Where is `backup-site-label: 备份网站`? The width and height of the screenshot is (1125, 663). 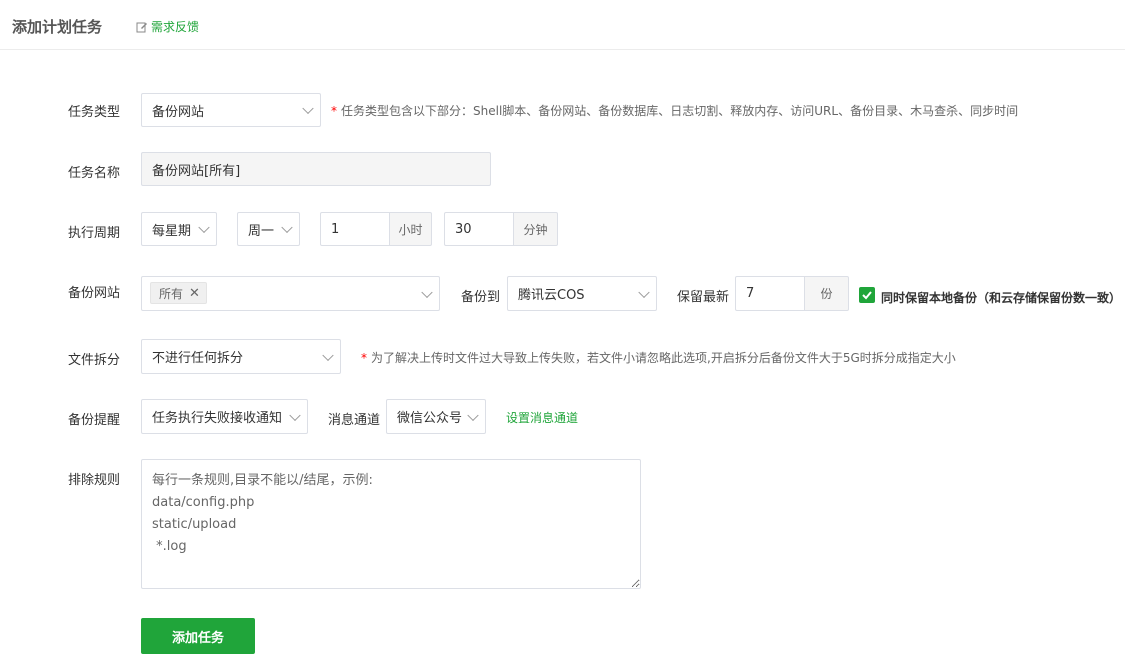
backup-site-label: 备份网站 is located at coordinates (93, 293).